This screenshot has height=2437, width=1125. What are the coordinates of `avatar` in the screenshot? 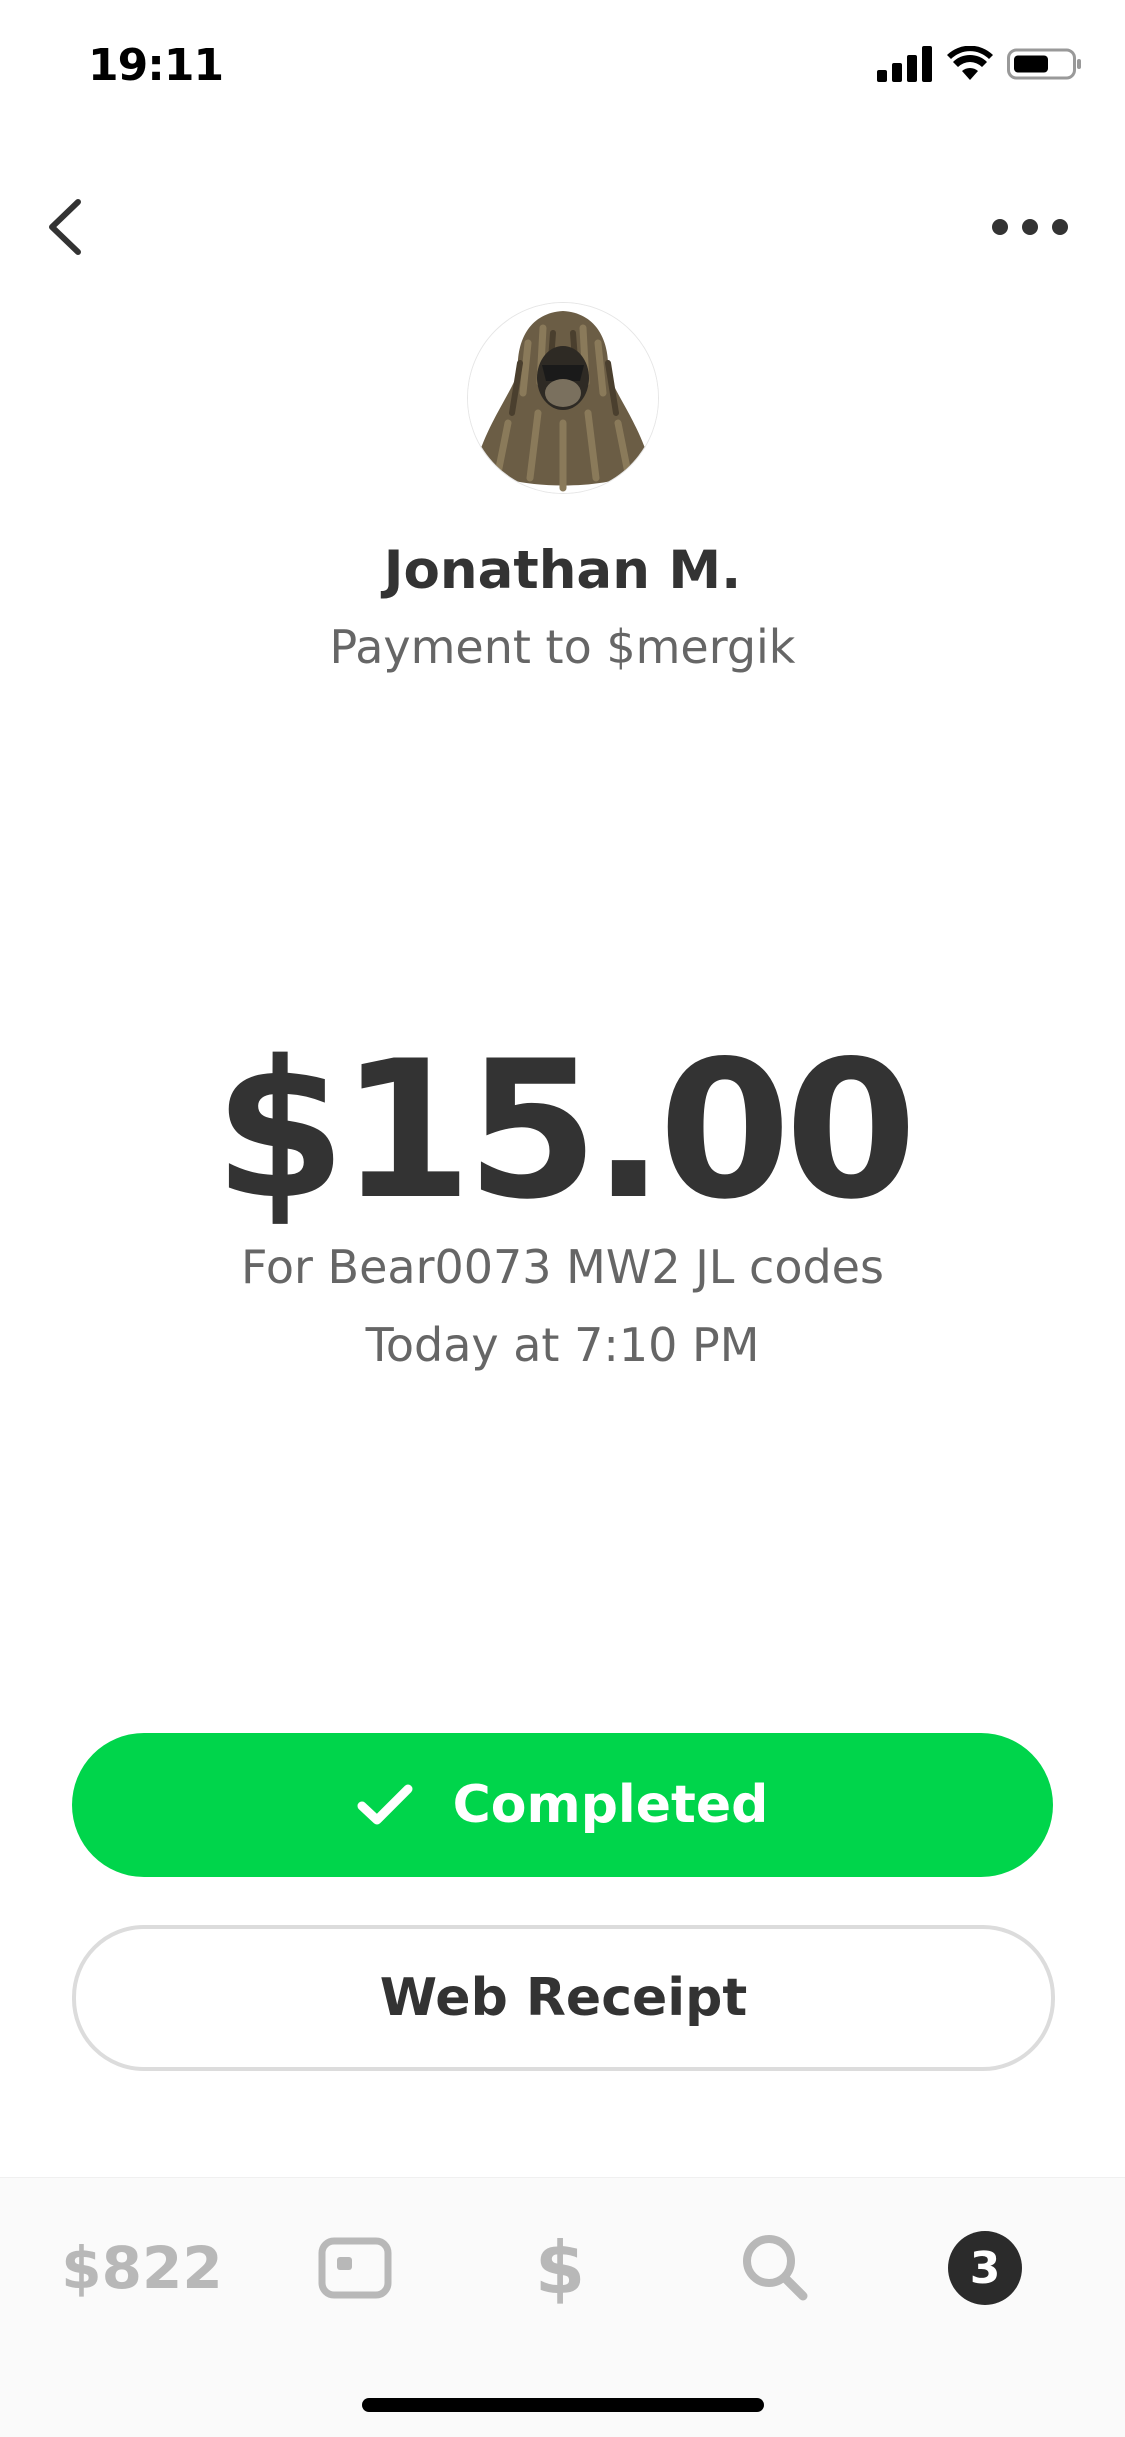 It's located at (563, 398).